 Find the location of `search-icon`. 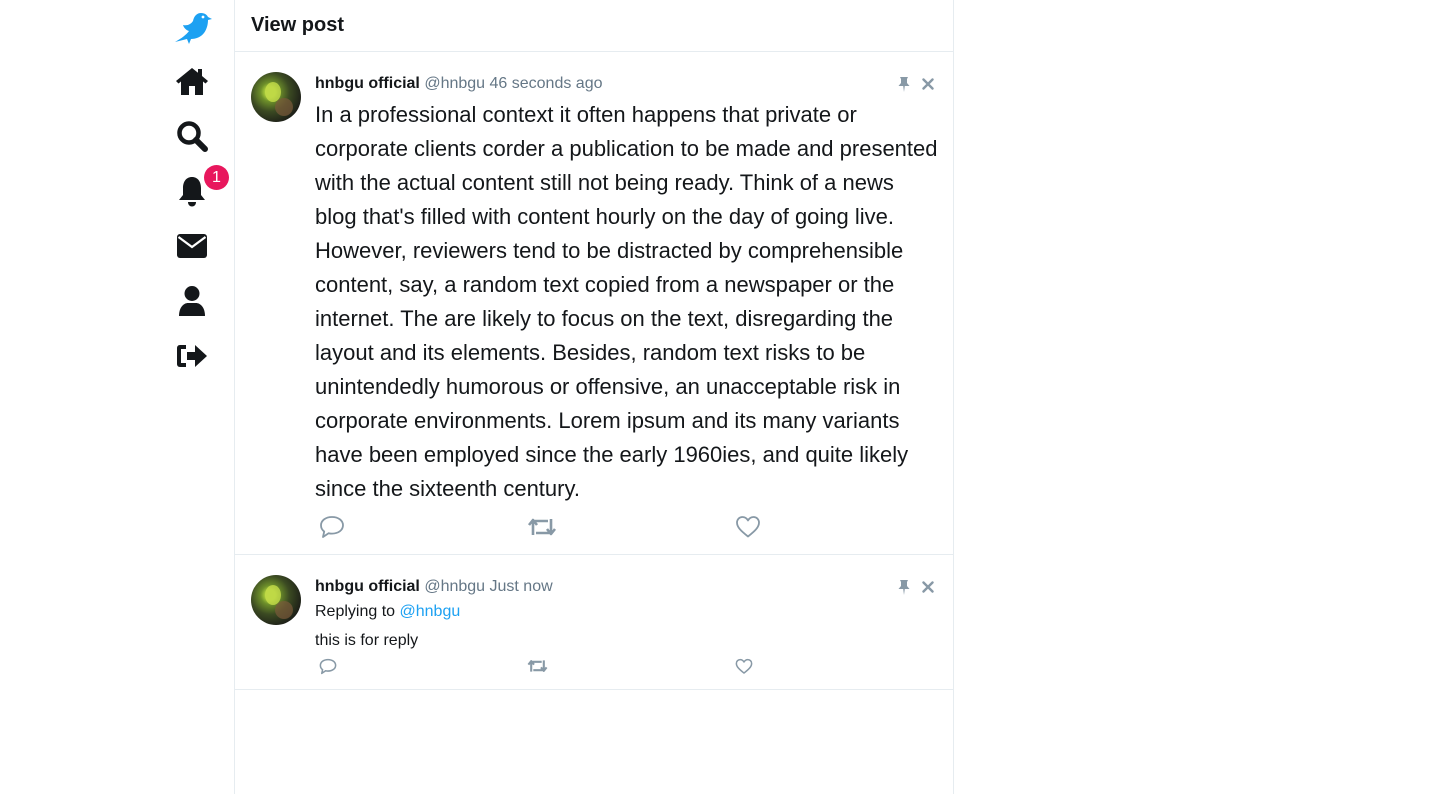

search-icon is located at coordinates (192, 136).